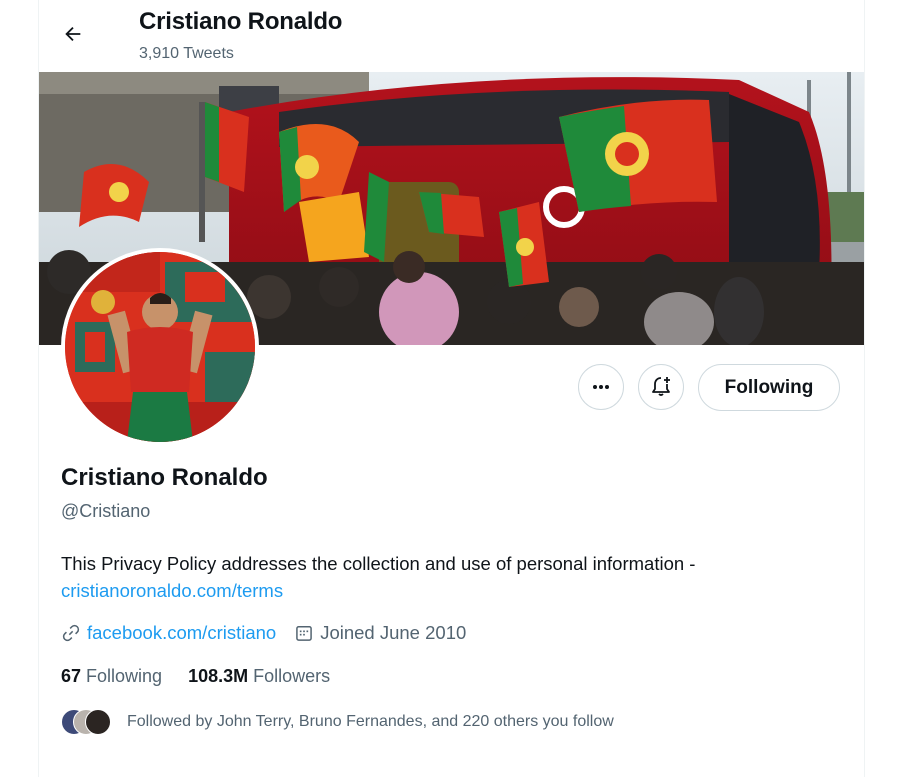 This screenshot has width=900, height=777. I want to click on notify-button, so click(661, 387).